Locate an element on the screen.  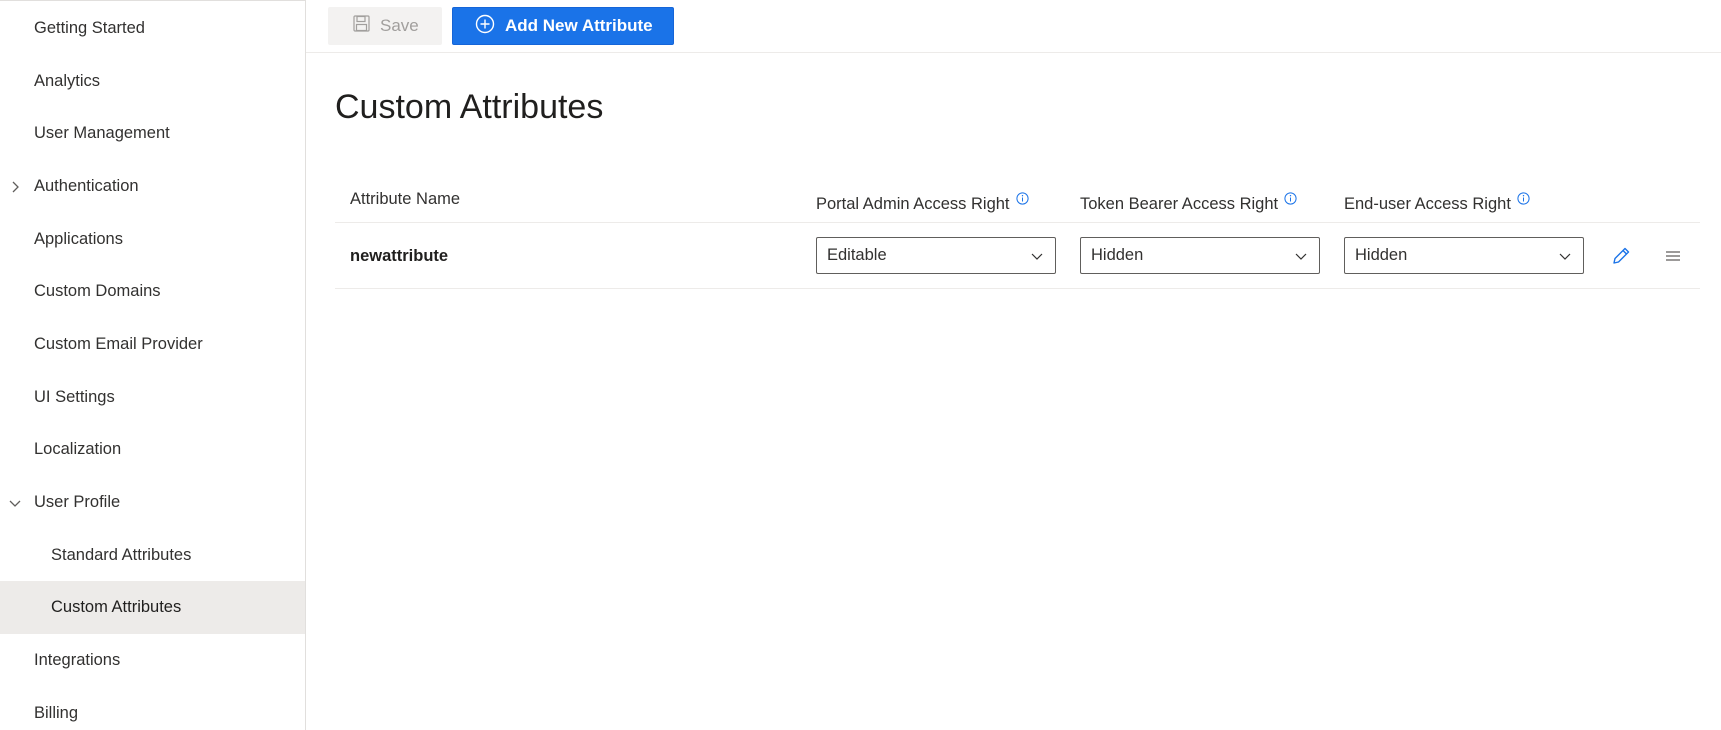
sidebar-item-label: UI Settings is located at coordinates (74, 397).